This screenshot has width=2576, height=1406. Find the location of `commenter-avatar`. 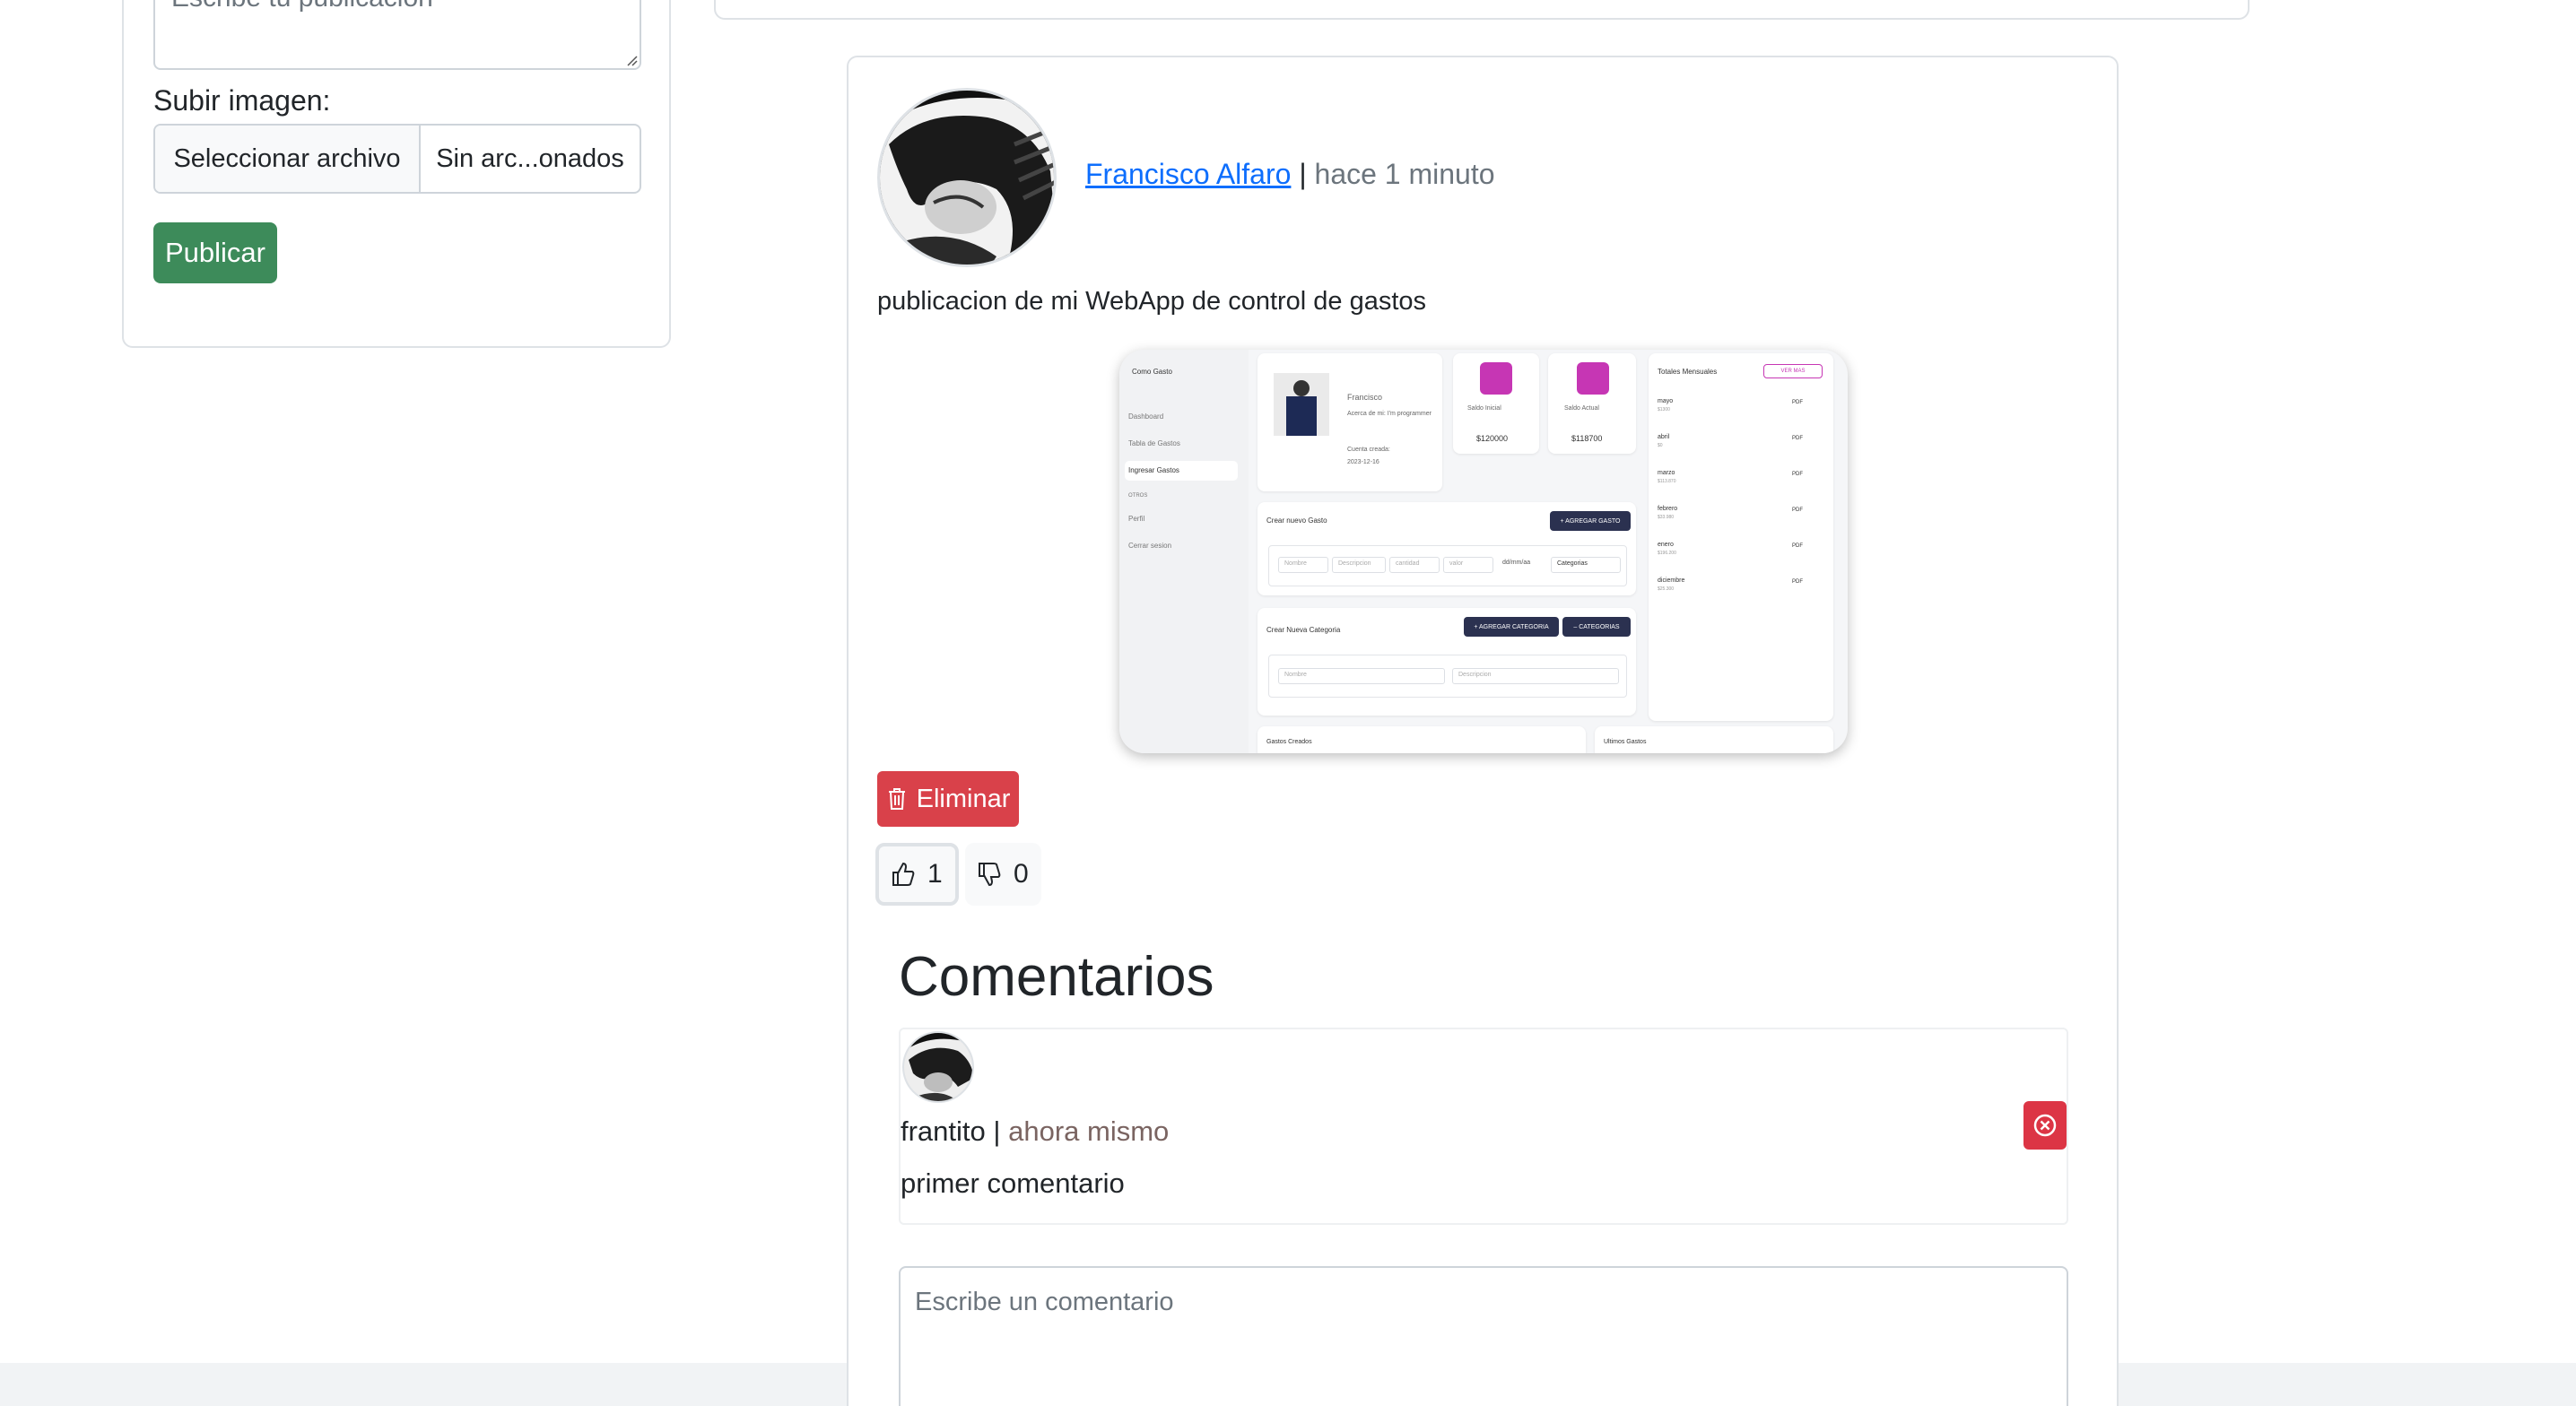

commenter-avatar is located at coordinates (938, 1067).